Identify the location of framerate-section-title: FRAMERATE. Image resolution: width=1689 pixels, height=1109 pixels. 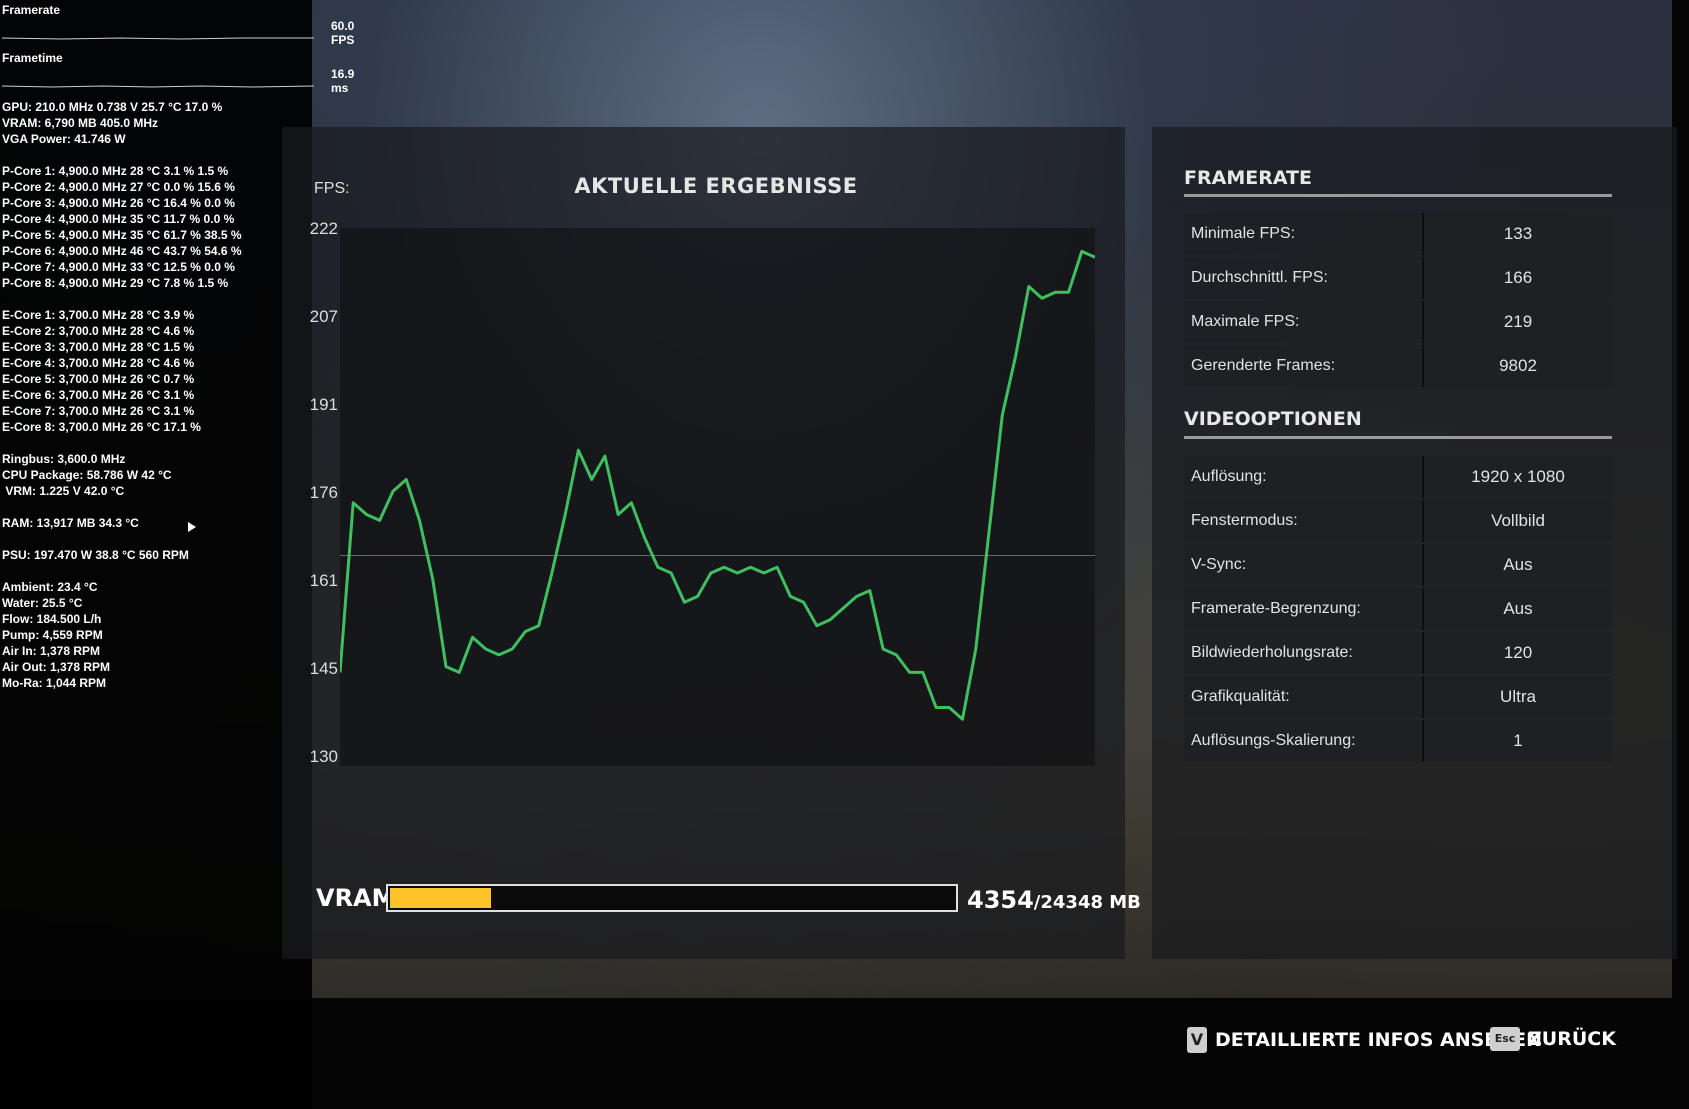
(1248, 178).